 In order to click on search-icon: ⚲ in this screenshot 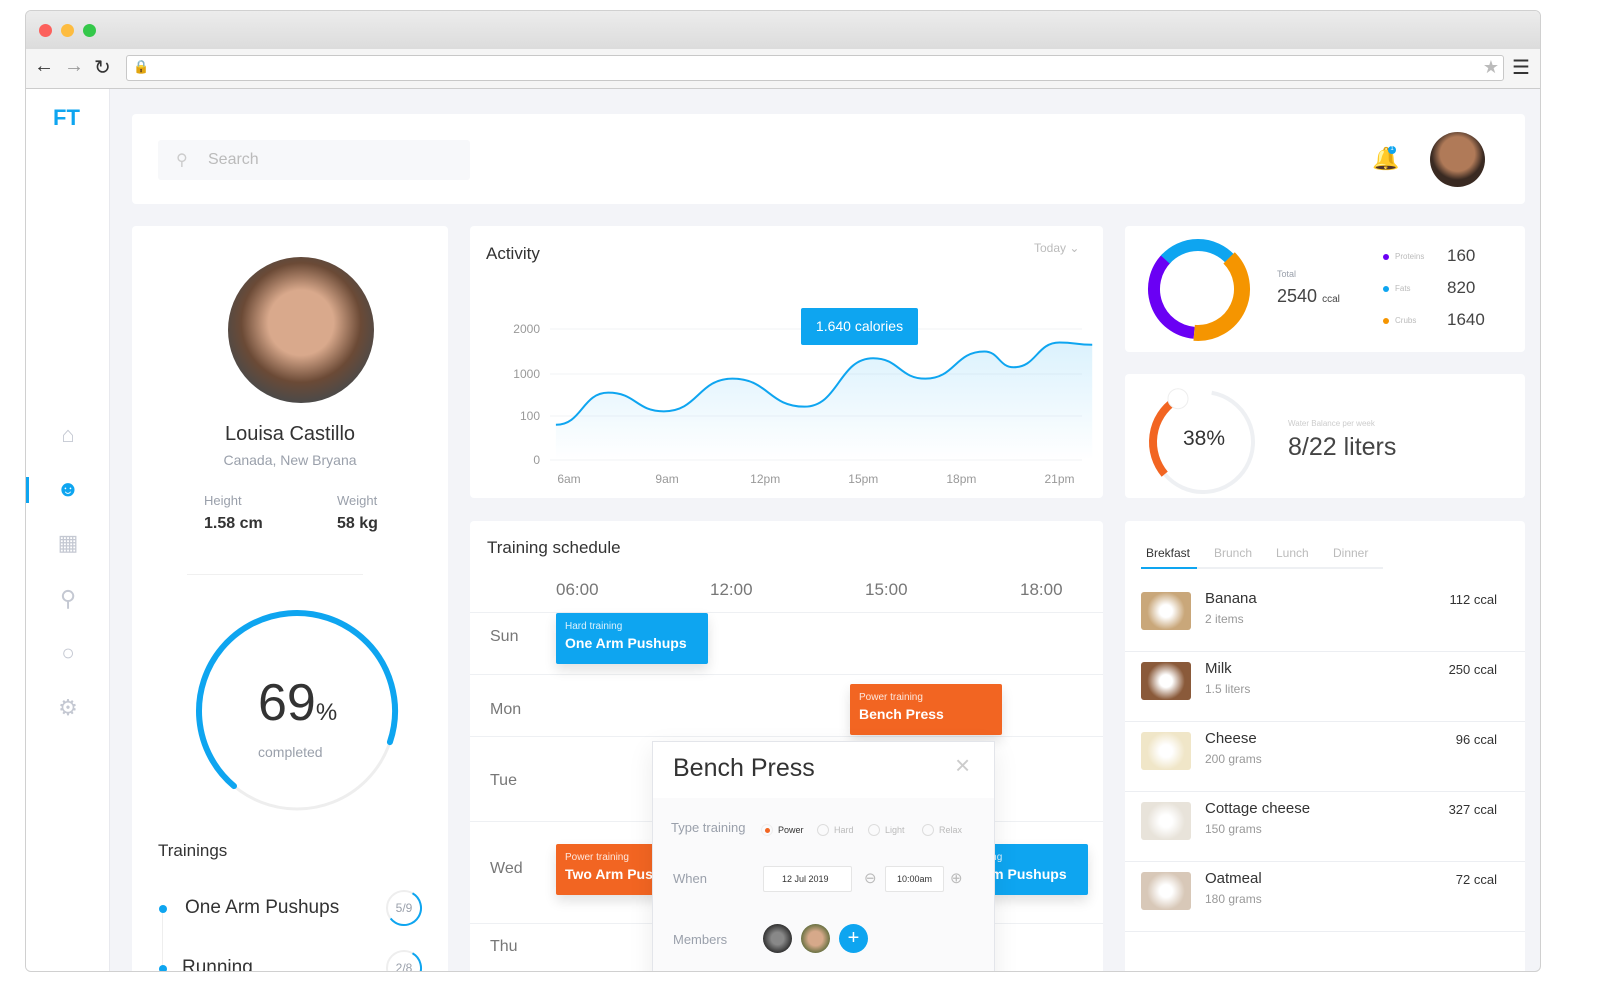, I will do `click(182, 160)`.